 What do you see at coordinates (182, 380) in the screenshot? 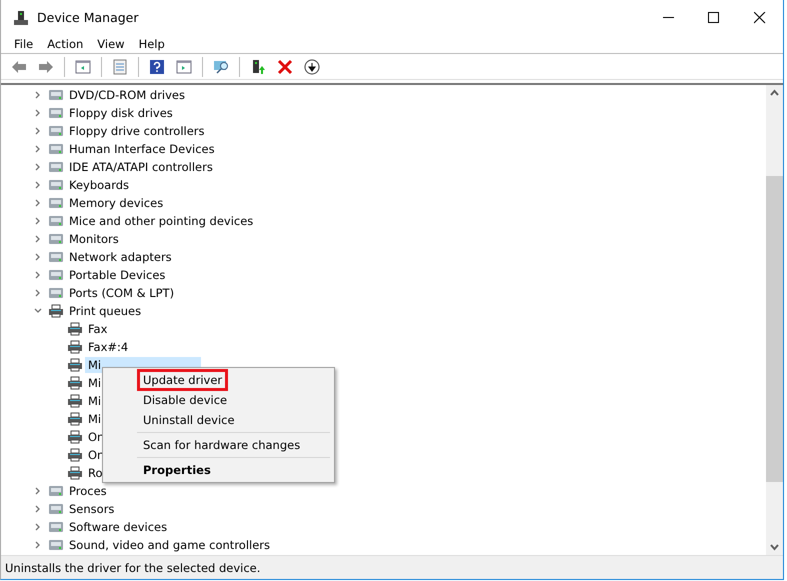
I see `menu-item: Update driver` at bounding box center [182, 380].